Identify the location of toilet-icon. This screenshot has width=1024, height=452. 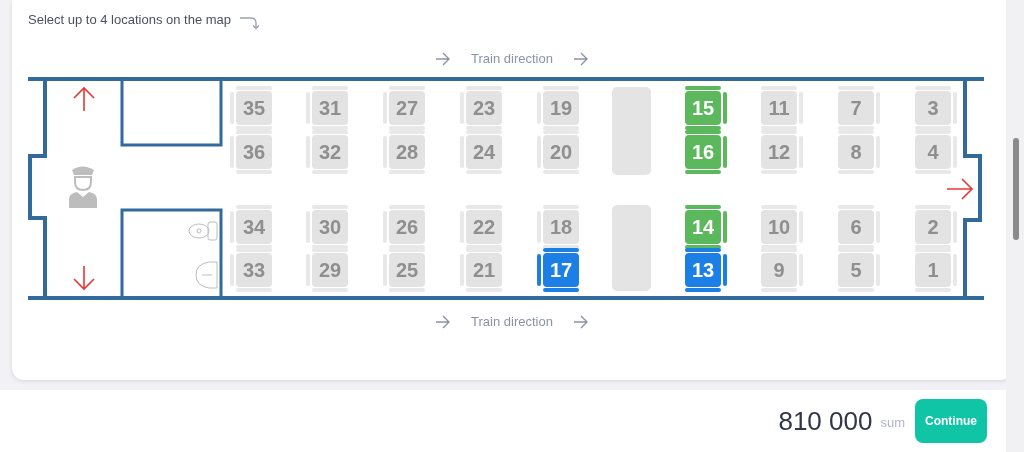
(203, 231).